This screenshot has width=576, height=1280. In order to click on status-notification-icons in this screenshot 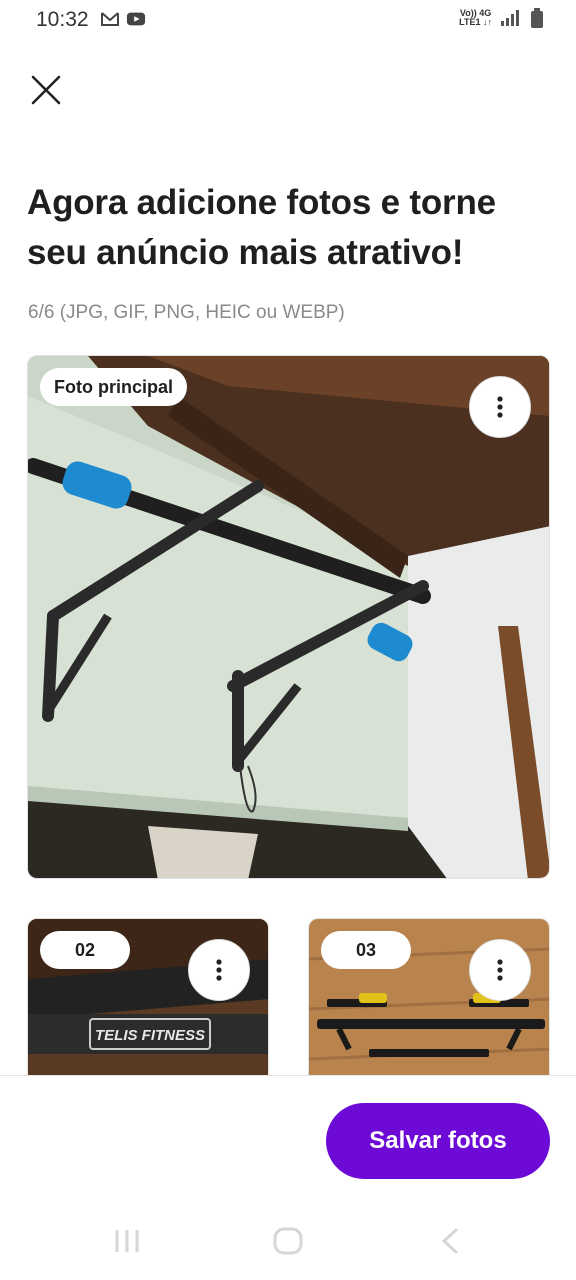, I will do `click(123, 19)`.